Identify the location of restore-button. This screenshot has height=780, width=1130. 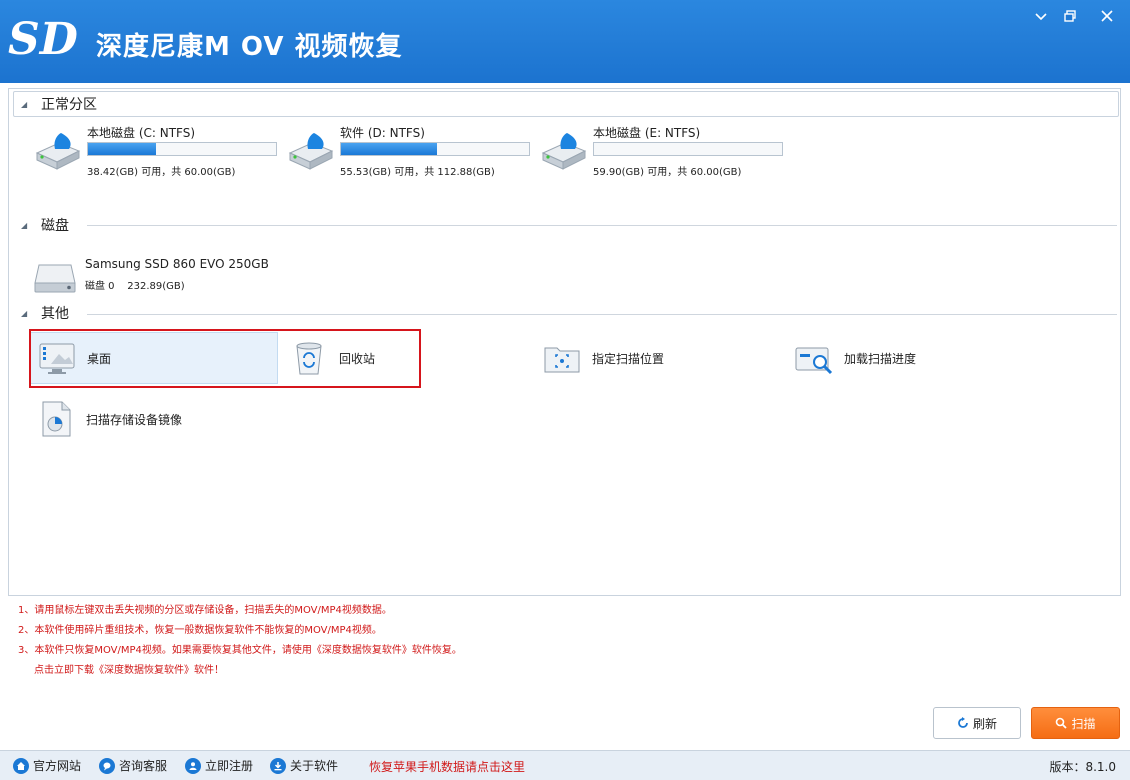
(1070, 16).